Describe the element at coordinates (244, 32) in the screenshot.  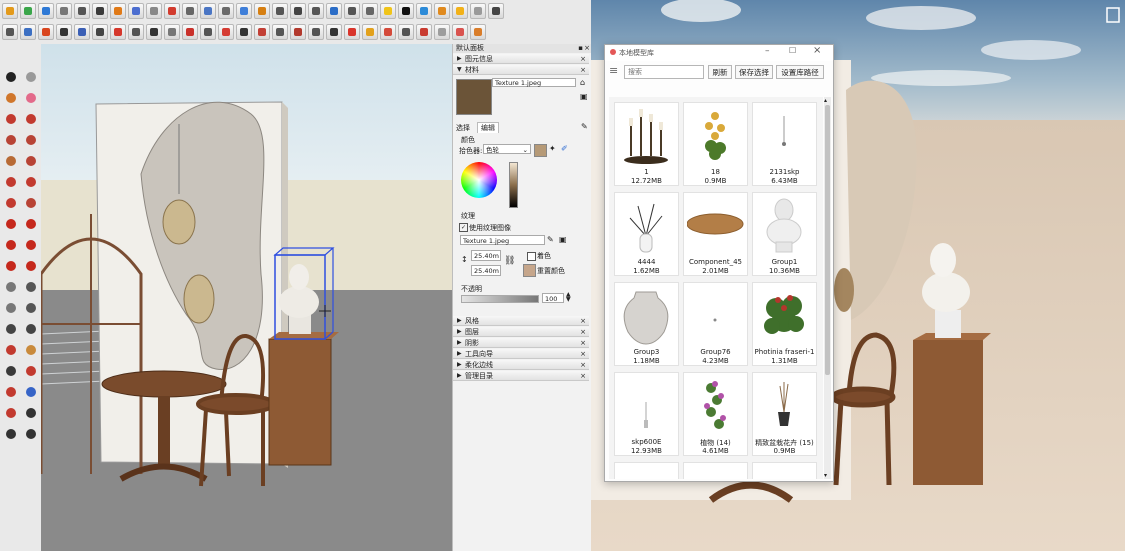
I see `sweep-icon` at that location.